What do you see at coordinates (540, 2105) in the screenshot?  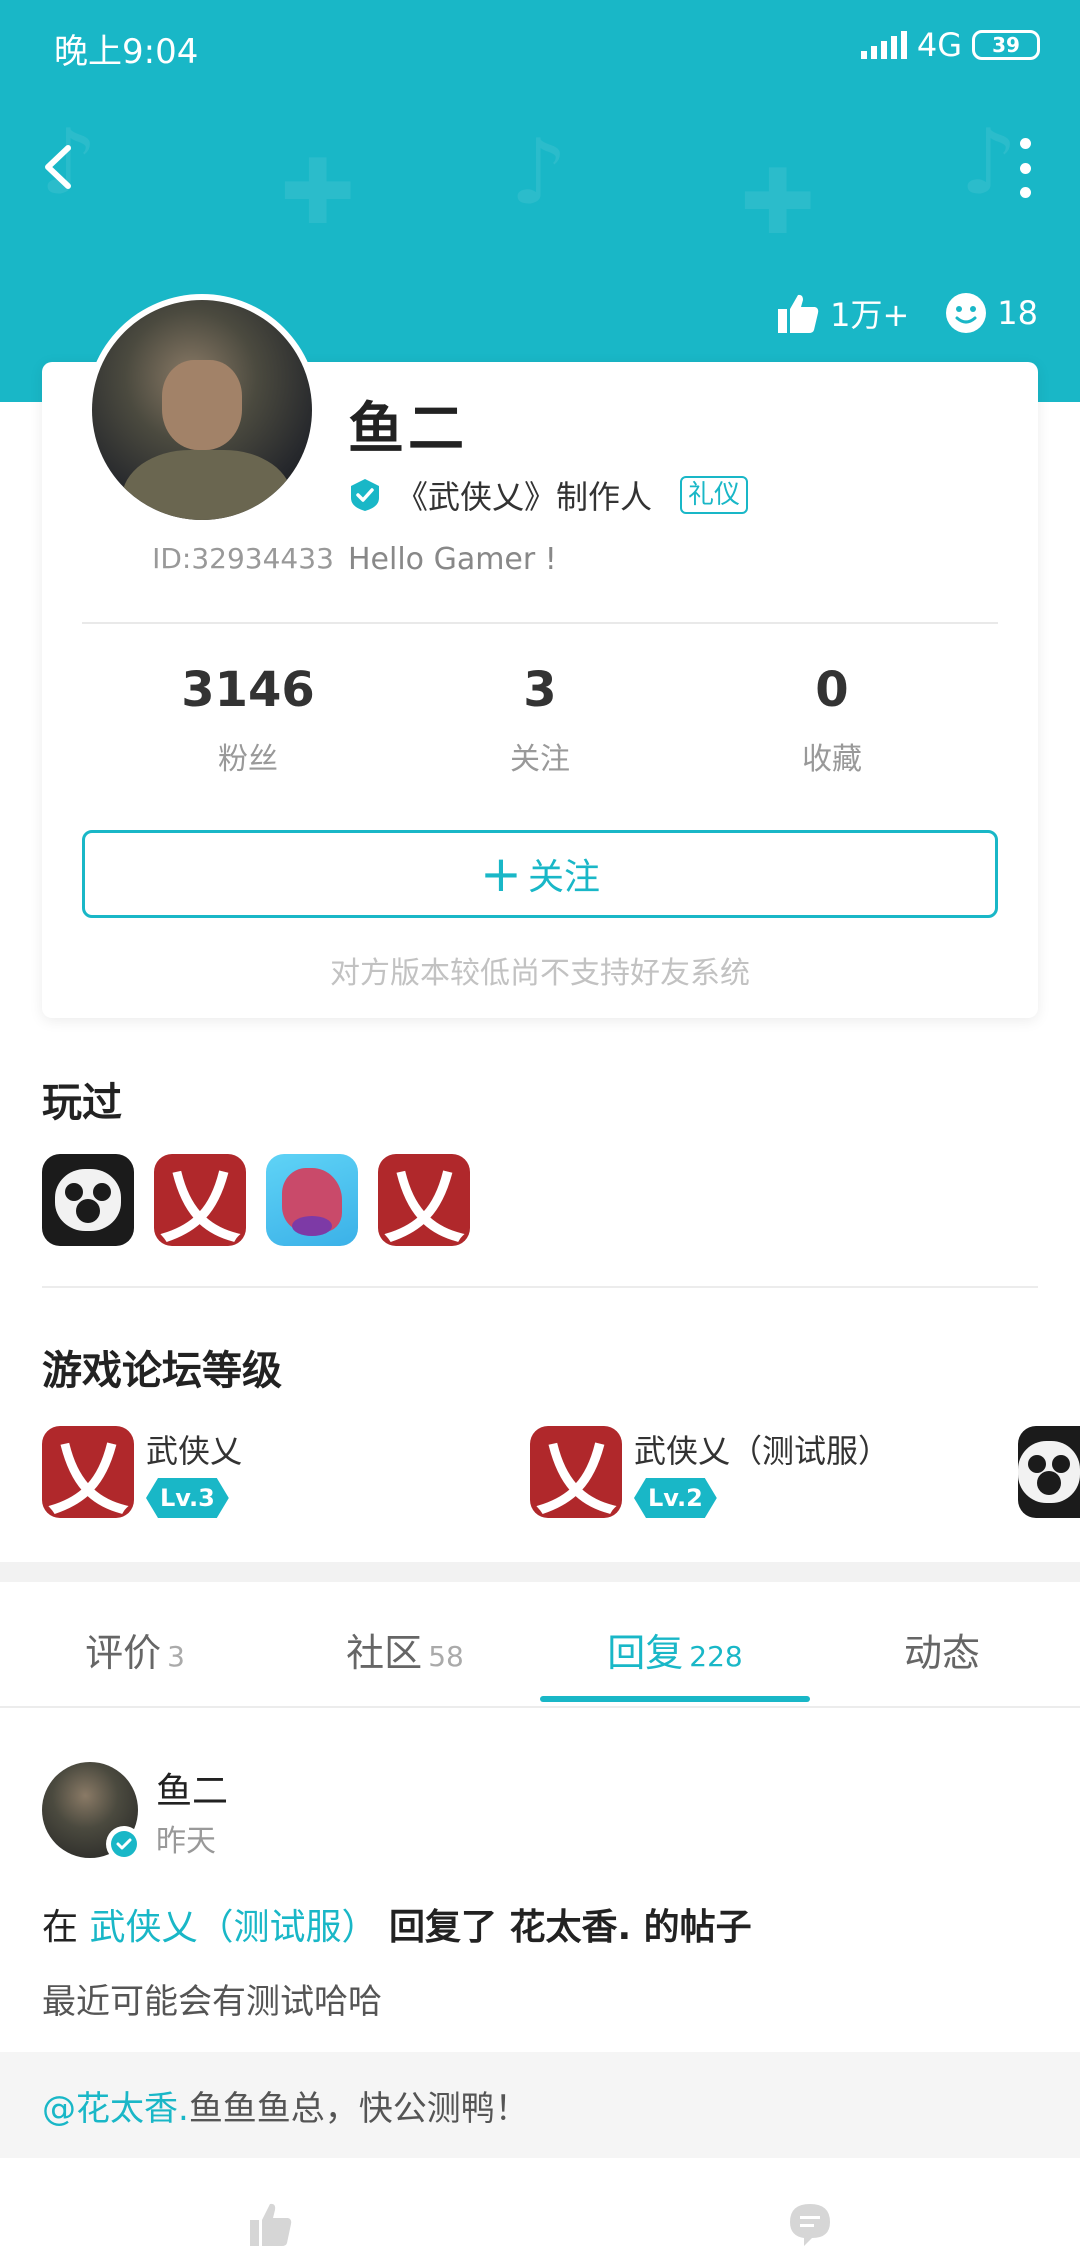 I see `quoted-reply: @花太香. 鱼鱼鱼总，快公测鸭！` at bounding box center [540, 2105].